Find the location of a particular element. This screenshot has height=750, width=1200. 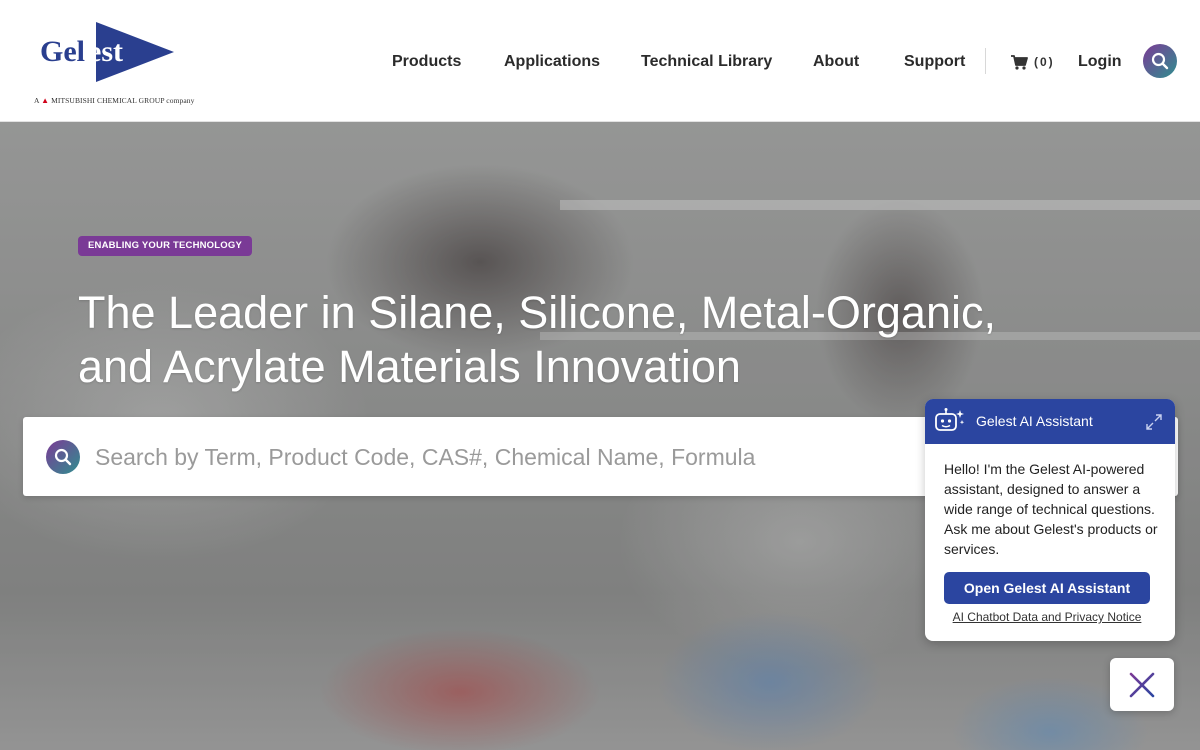

svg-text: Gel is located at coordinates (62, 51).